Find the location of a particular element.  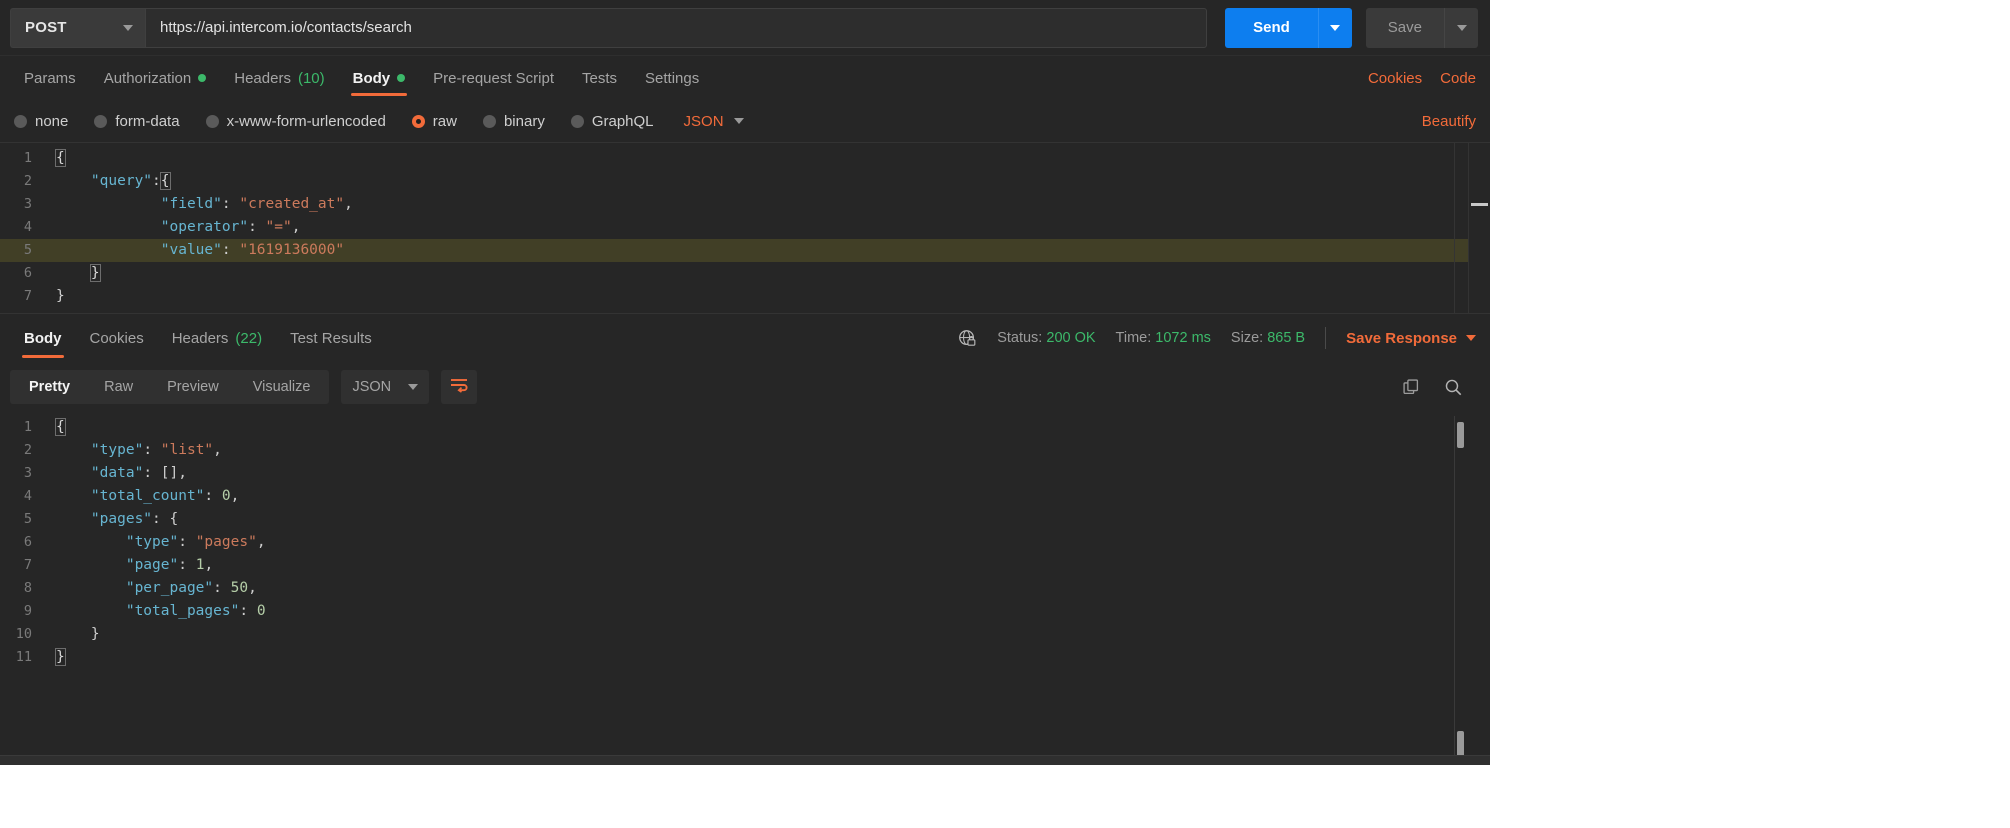

request-tab-pre-request-script: Pre-request Script is located at coordinates (493, 78).